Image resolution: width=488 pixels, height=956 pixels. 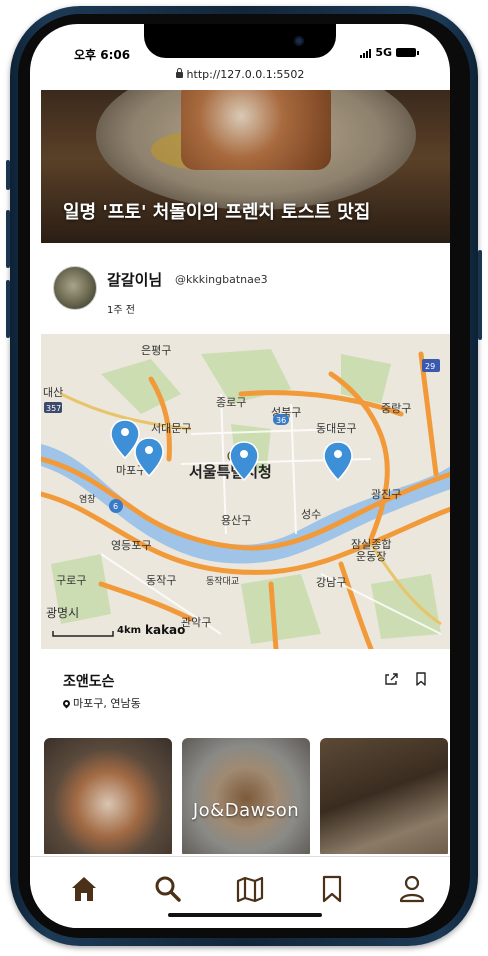 I want to click on svg-text: 용산구, so click(x=236, y=520).